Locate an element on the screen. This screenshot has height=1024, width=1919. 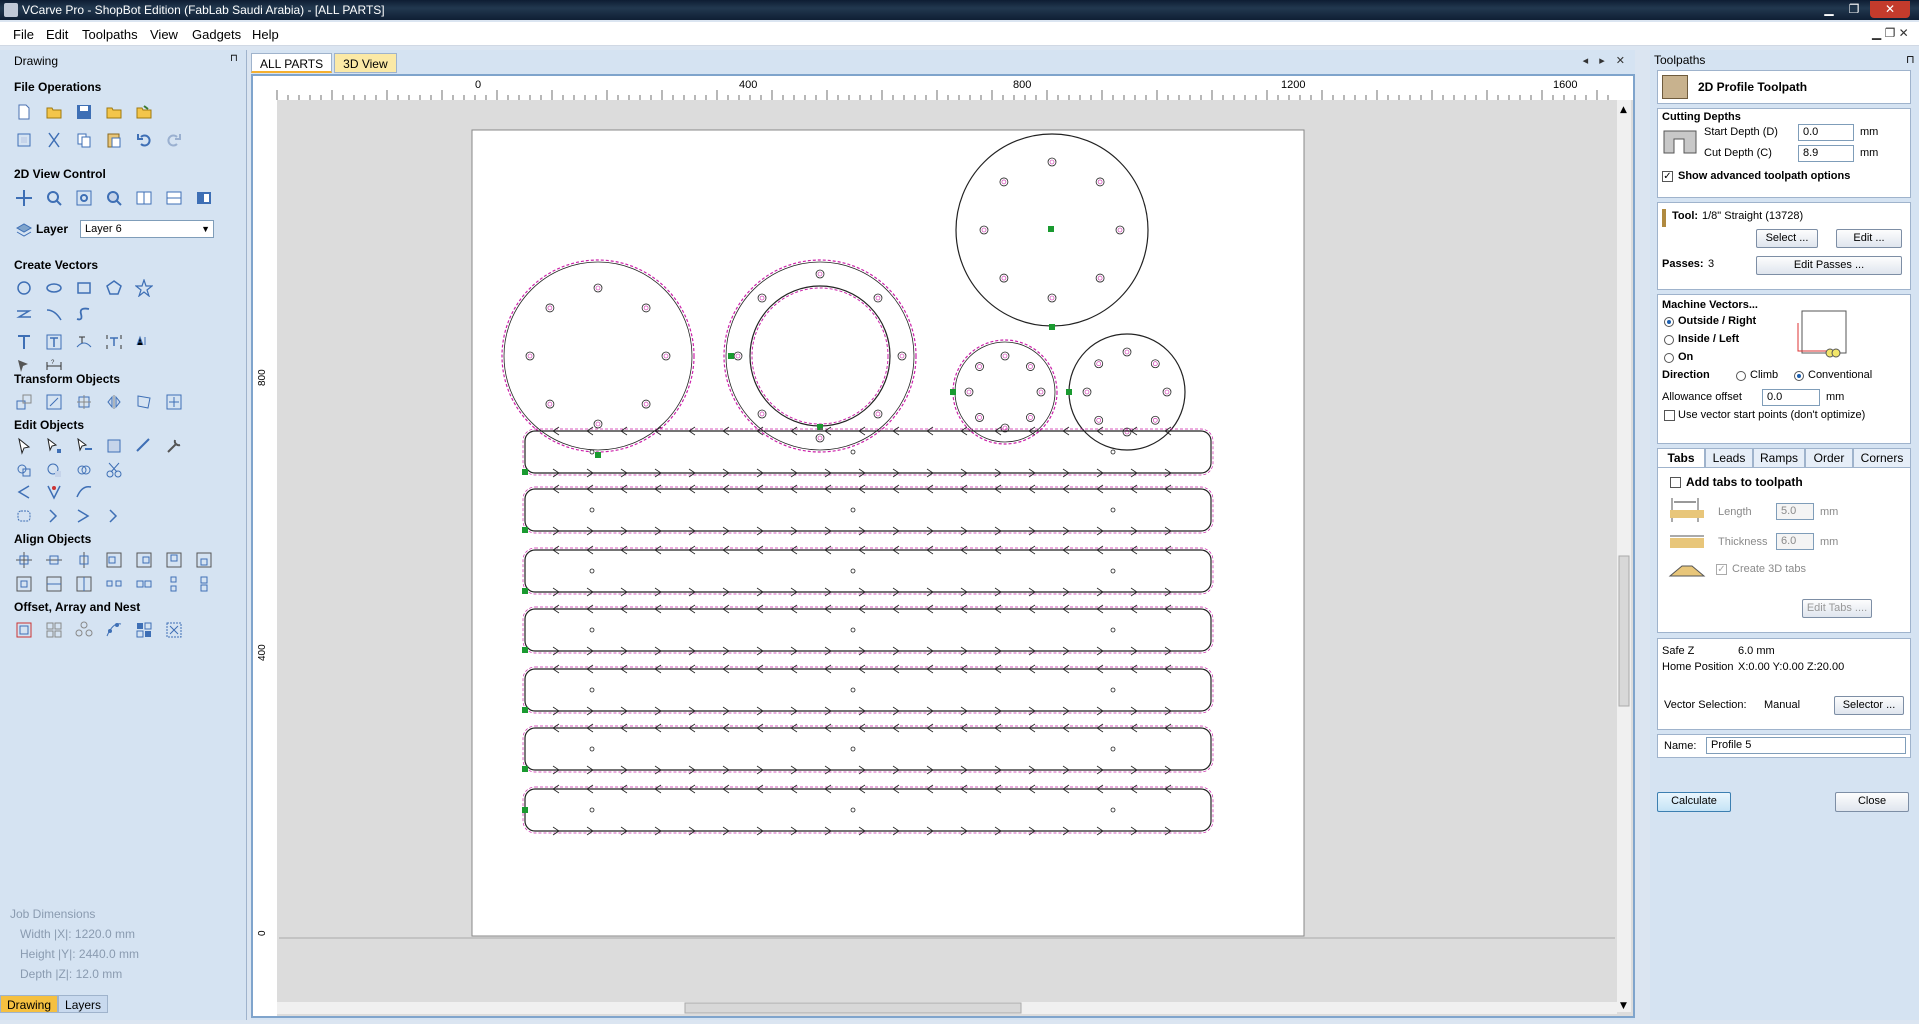
wrench-icon is located at coordinates (174, 446).